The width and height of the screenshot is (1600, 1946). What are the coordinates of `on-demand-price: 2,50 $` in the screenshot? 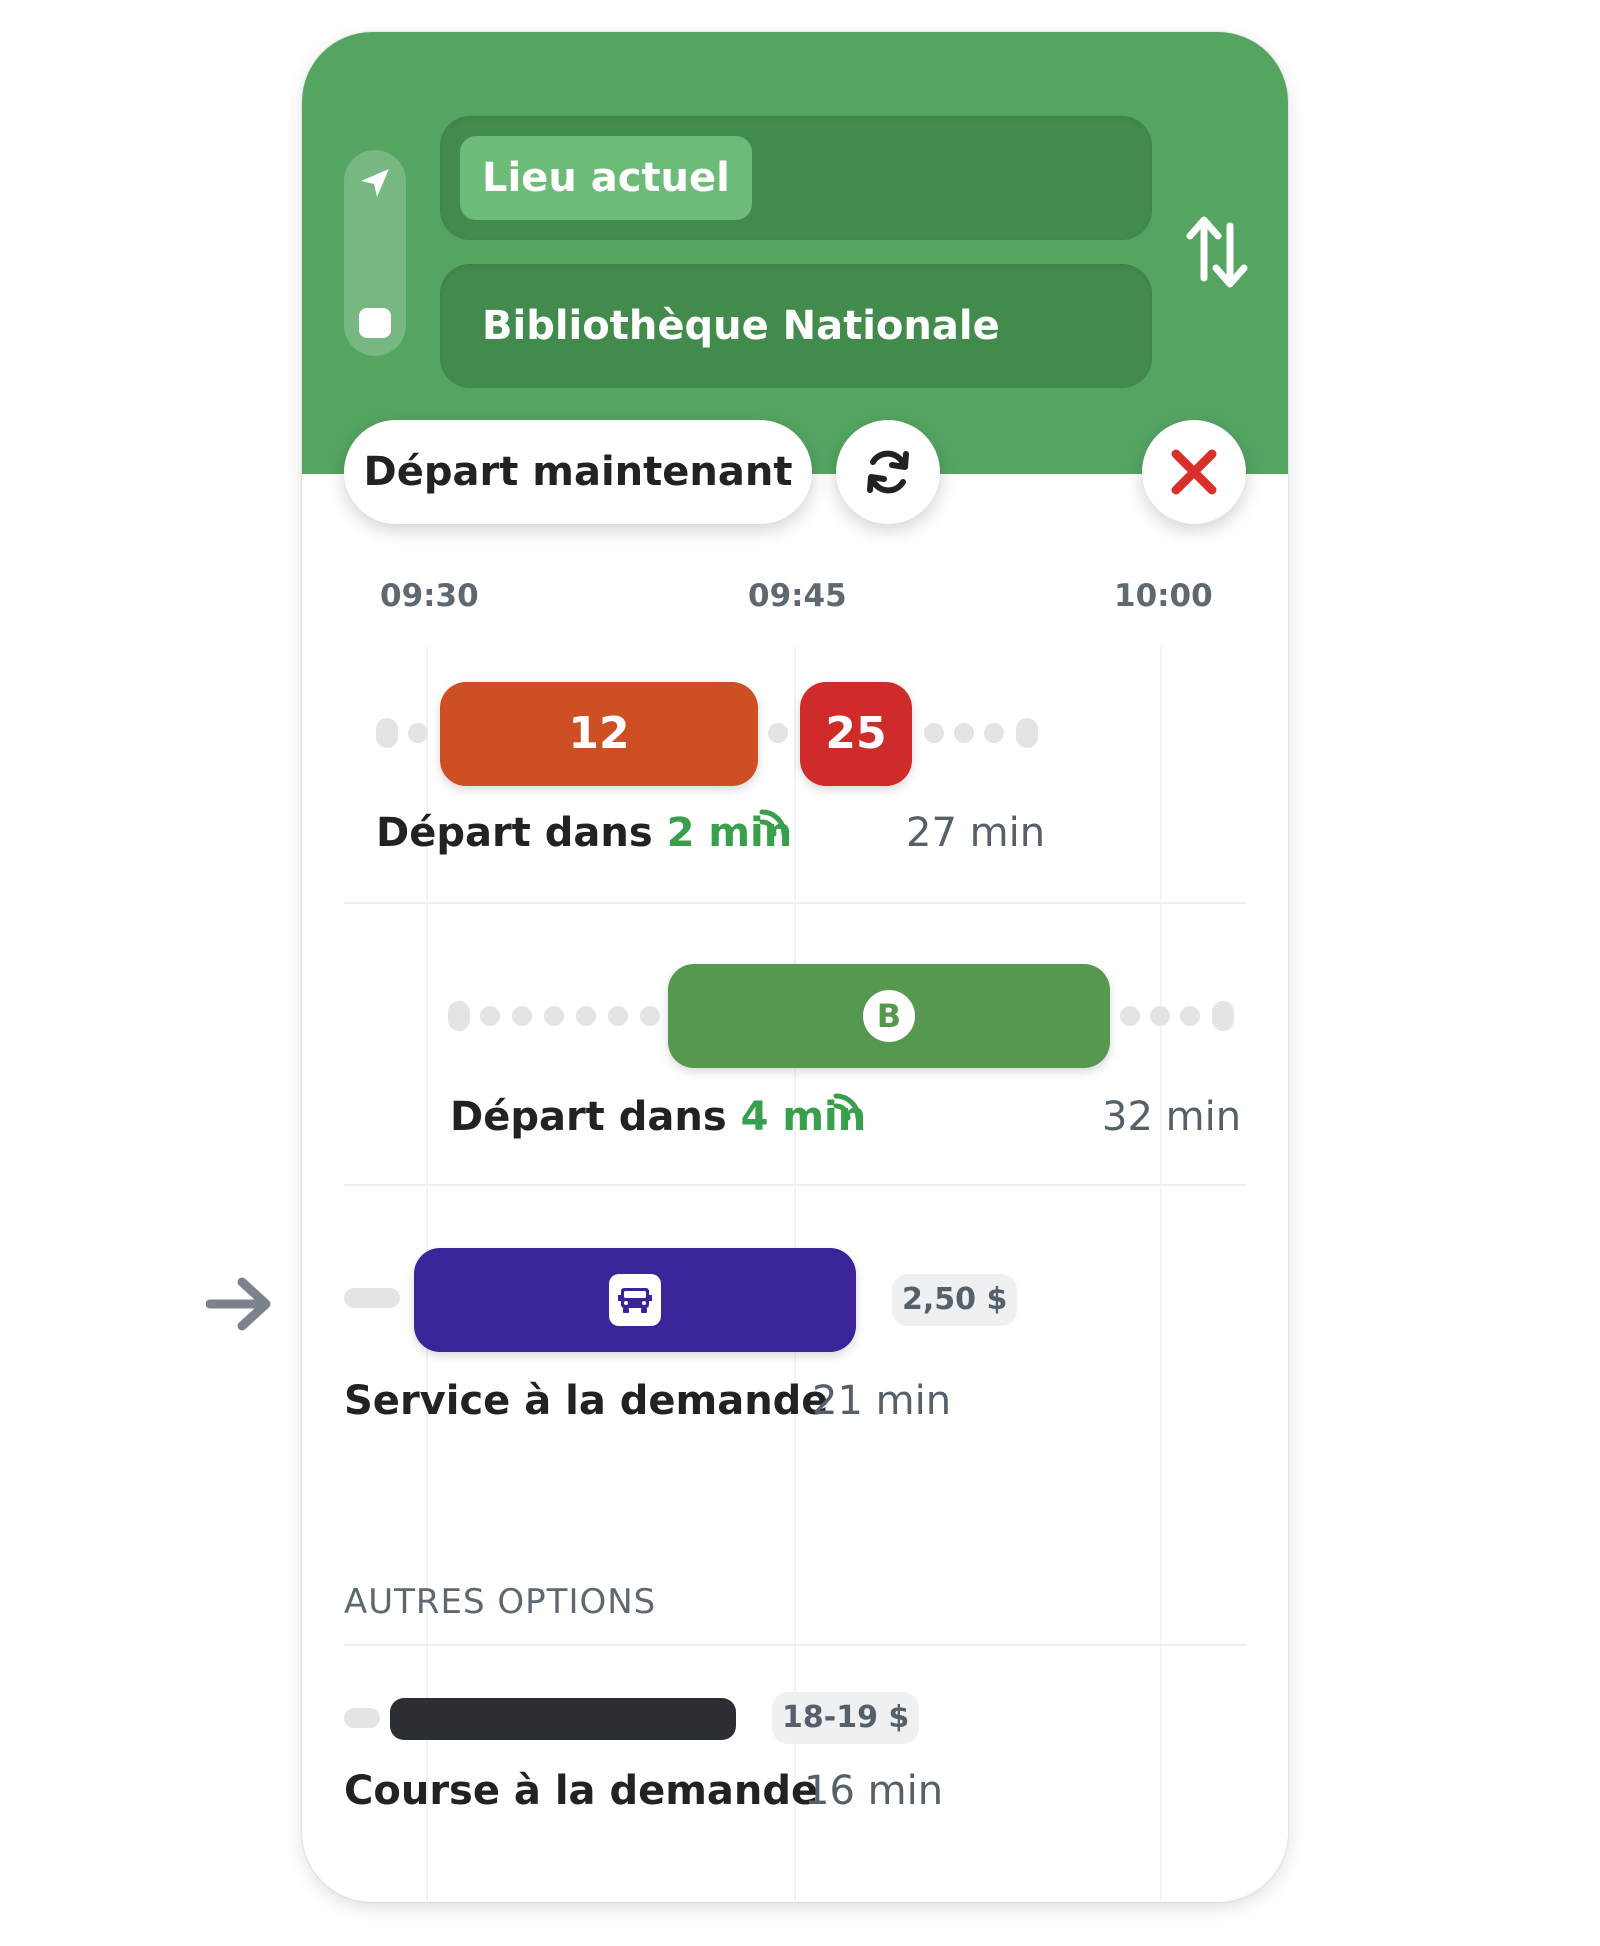 It's located at (955, 1300).